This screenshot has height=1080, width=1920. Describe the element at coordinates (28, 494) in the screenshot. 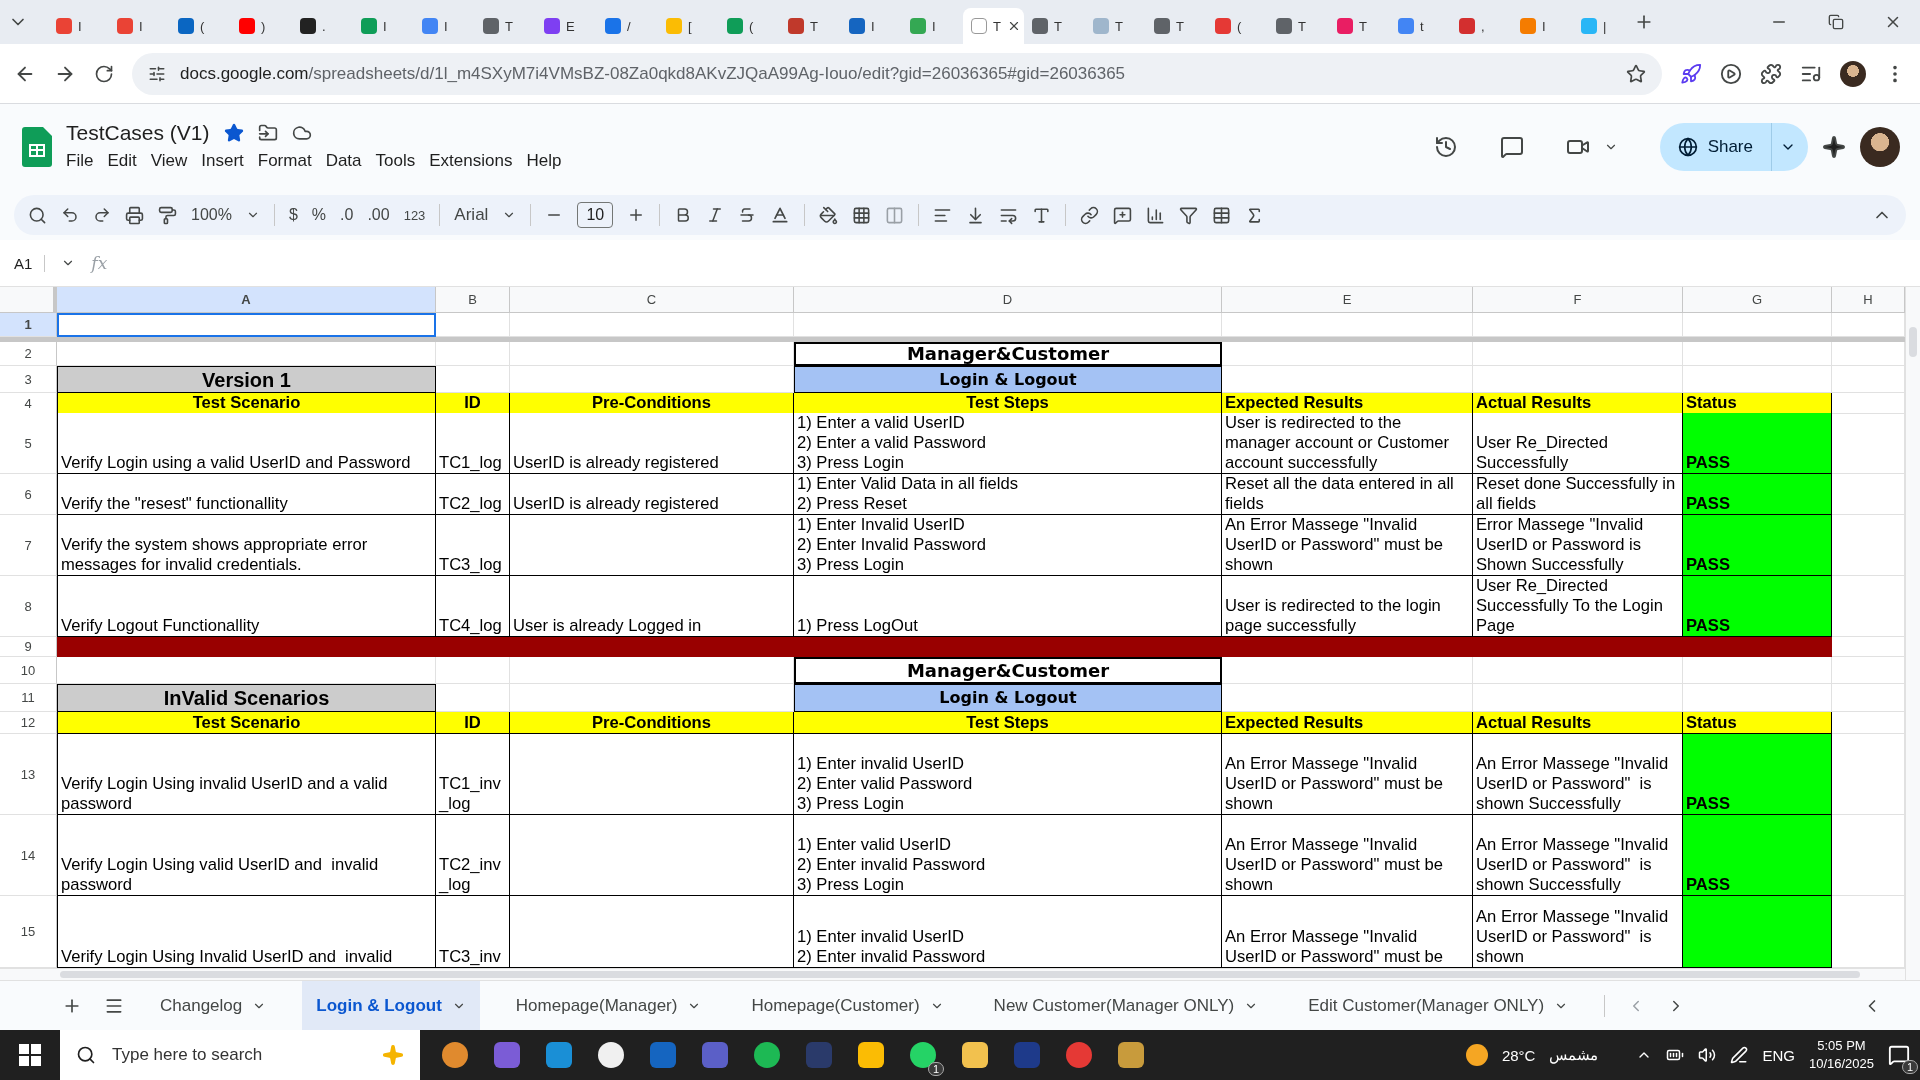

I see `row-number: 6` at that location.